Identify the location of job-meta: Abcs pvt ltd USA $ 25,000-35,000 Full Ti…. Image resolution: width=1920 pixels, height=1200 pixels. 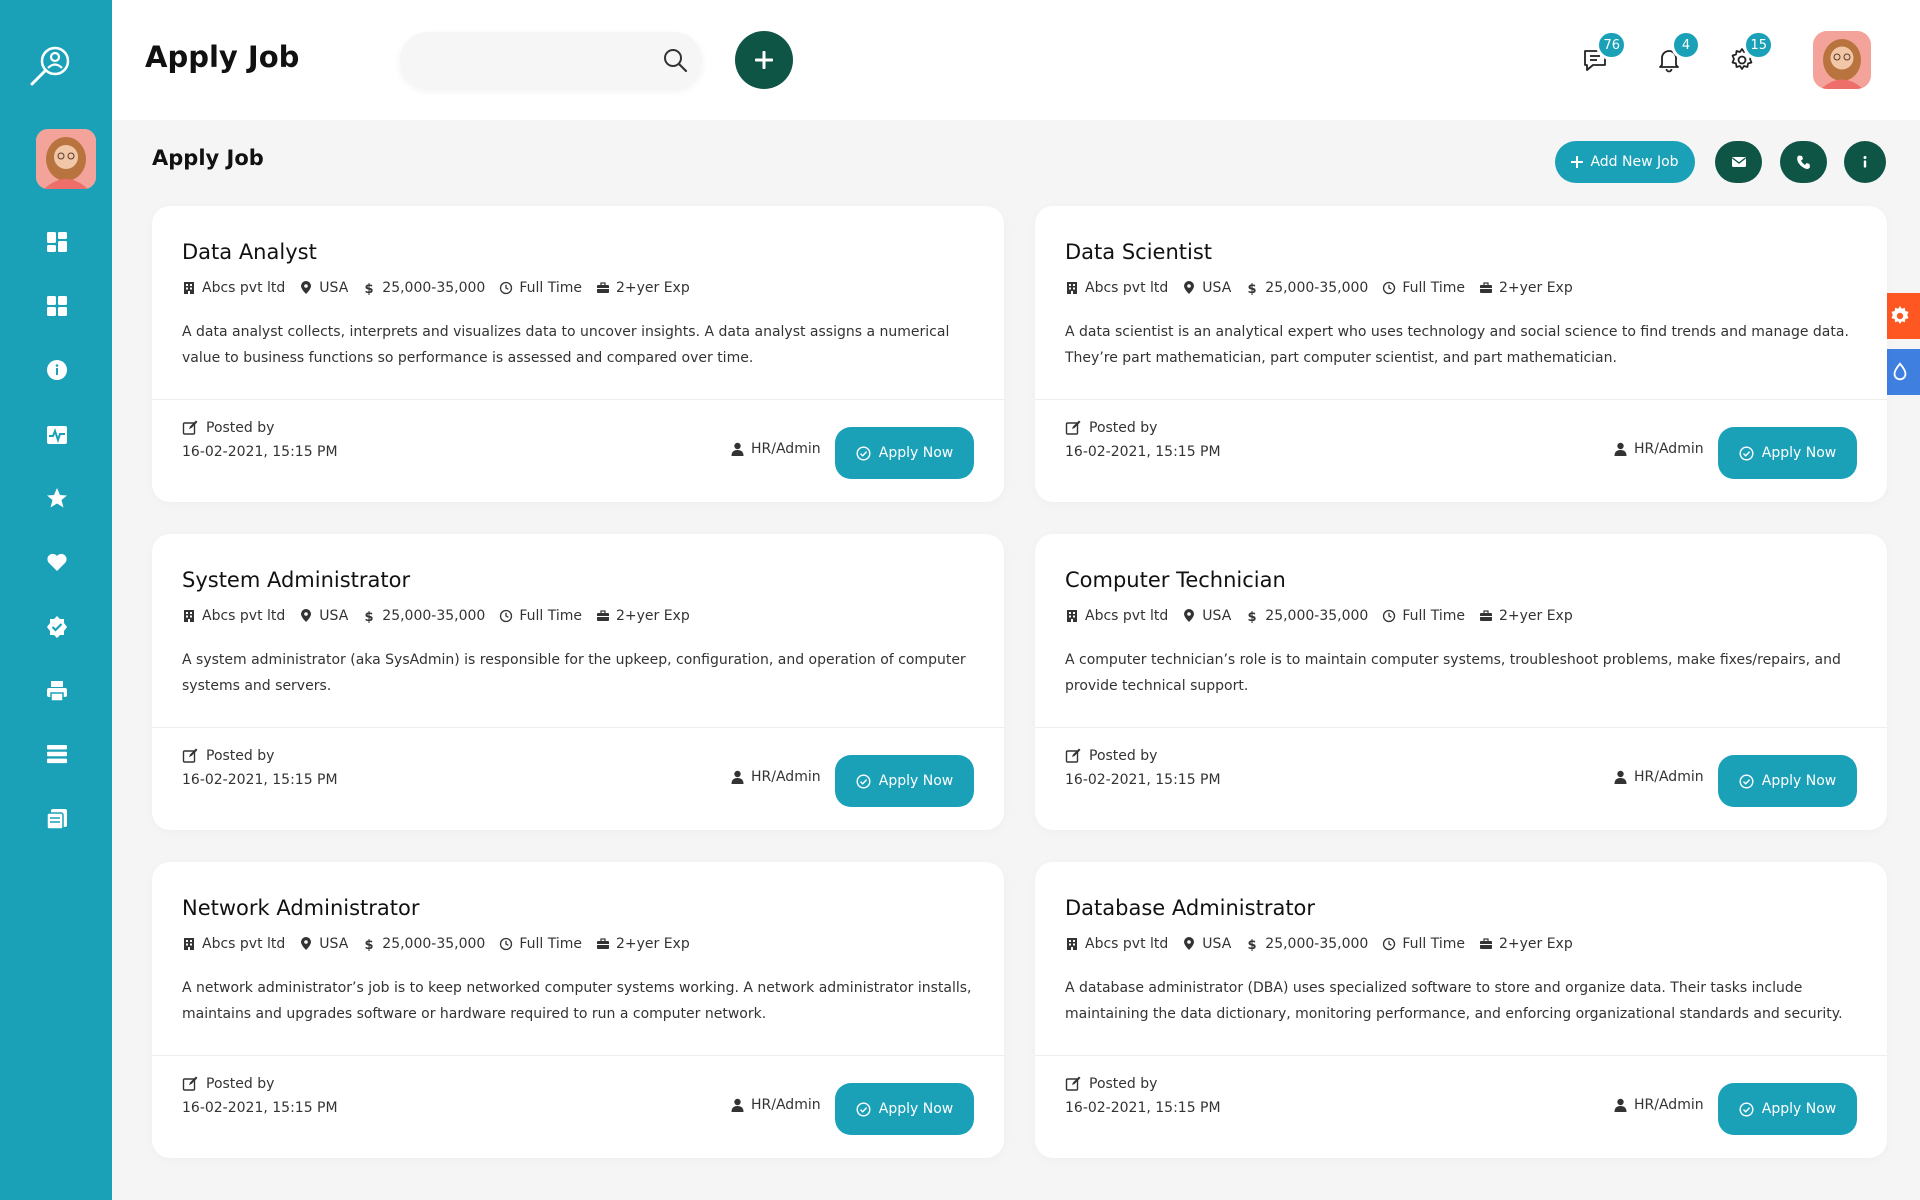
(1326, 944).